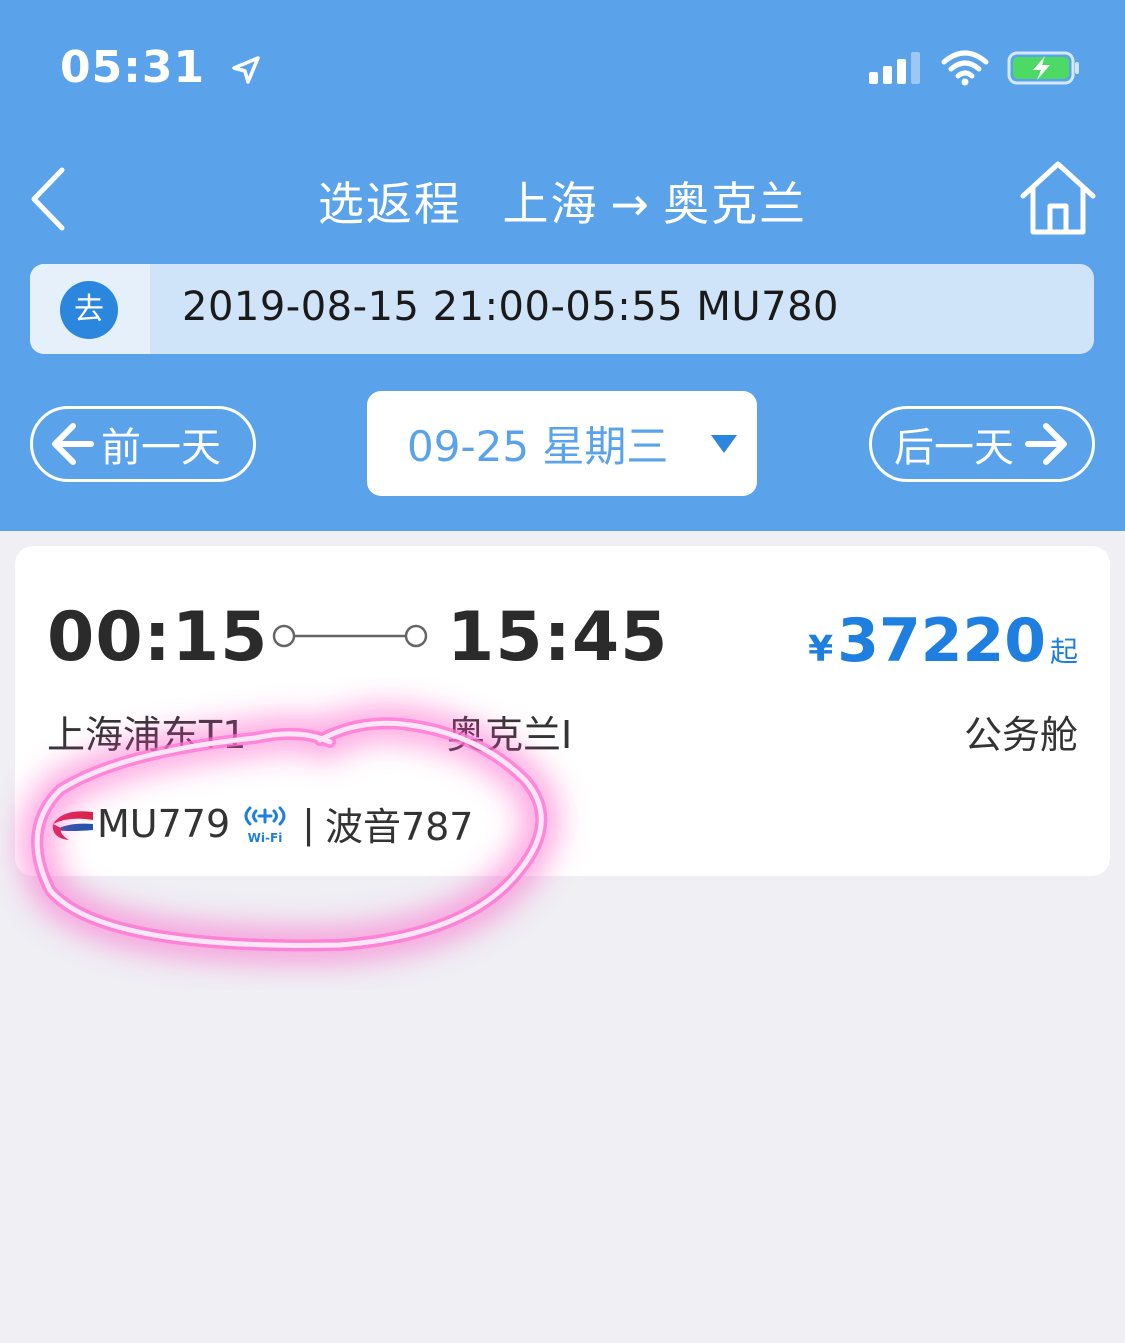 This screenshot has width=1125, height=1343. Describe the element at coordinates (265, 825) in the screenshot. I see `wifi-badge-icon: Wi-Fi` at that location.